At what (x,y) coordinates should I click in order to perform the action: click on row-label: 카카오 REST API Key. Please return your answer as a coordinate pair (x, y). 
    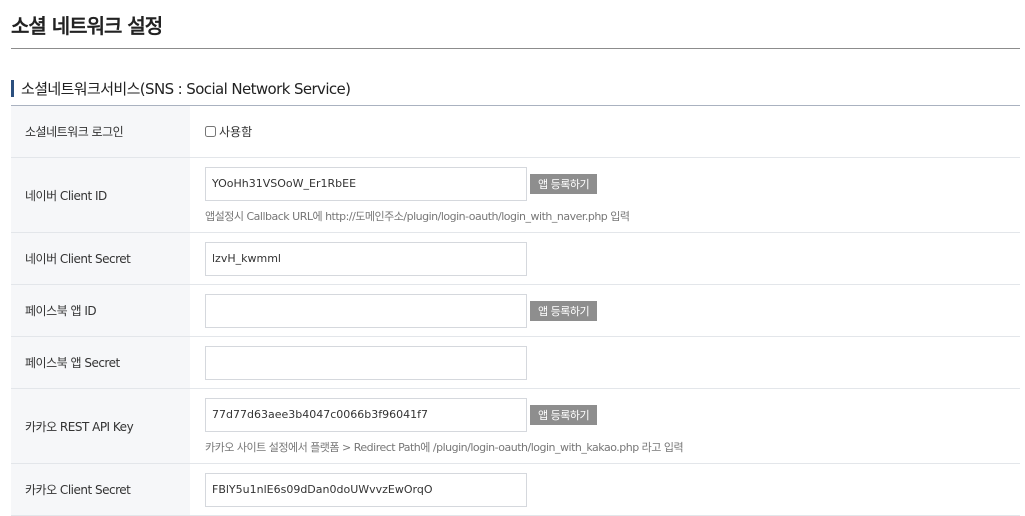
    Looking at the image, I should click on (100, 426).